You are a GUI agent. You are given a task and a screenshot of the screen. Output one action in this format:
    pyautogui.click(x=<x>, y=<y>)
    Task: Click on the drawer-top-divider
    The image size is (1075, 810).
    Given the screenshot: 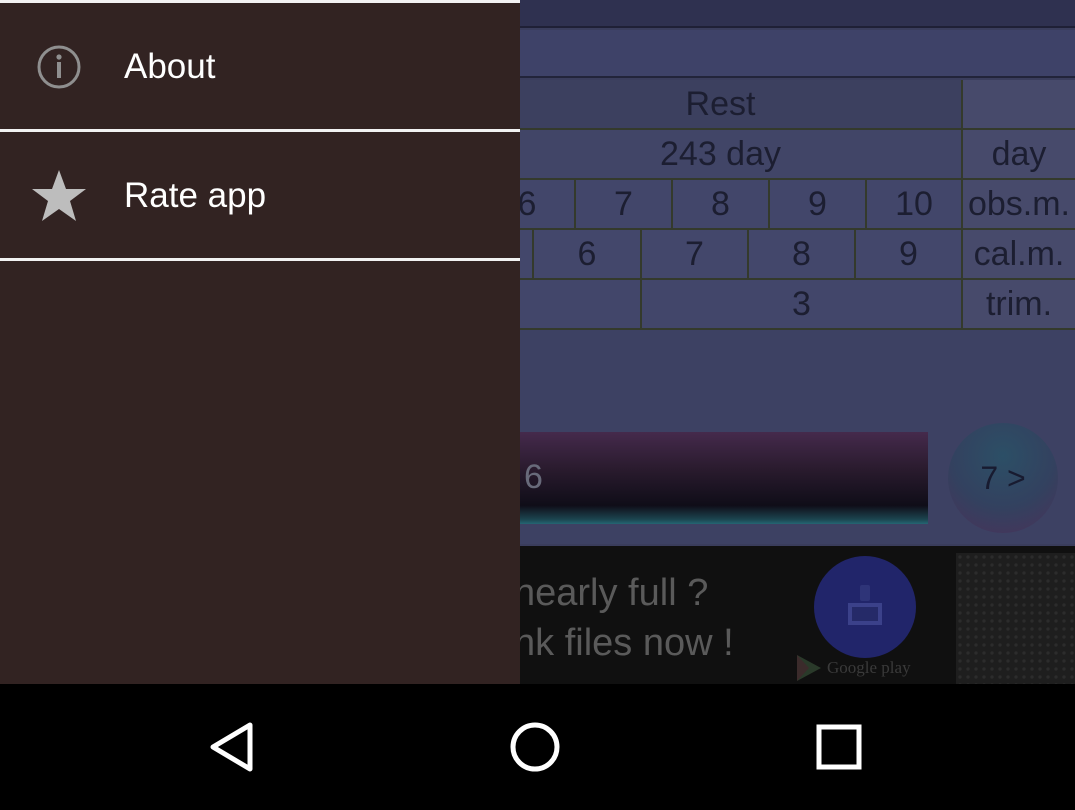 What is the action you would take?
    pyautogui.click(x=260, y=1)
    